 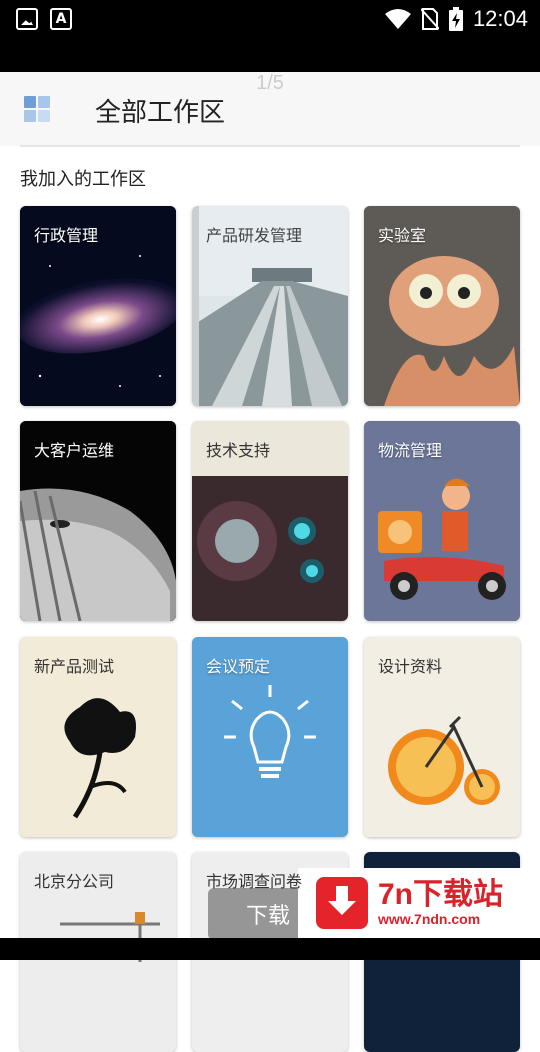 What do you see at coordinates (98, 737) in the screenshot?
I see `workspace-tile: 新产品测试` at bounding box center [98, 737].